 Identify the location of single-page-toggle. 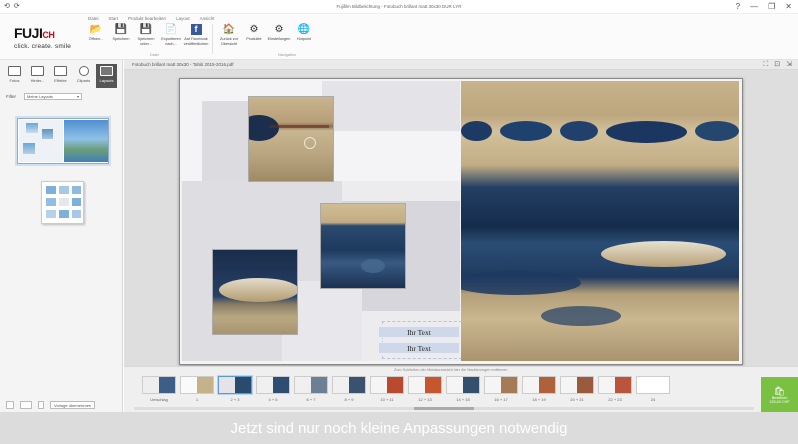
(10, 405).